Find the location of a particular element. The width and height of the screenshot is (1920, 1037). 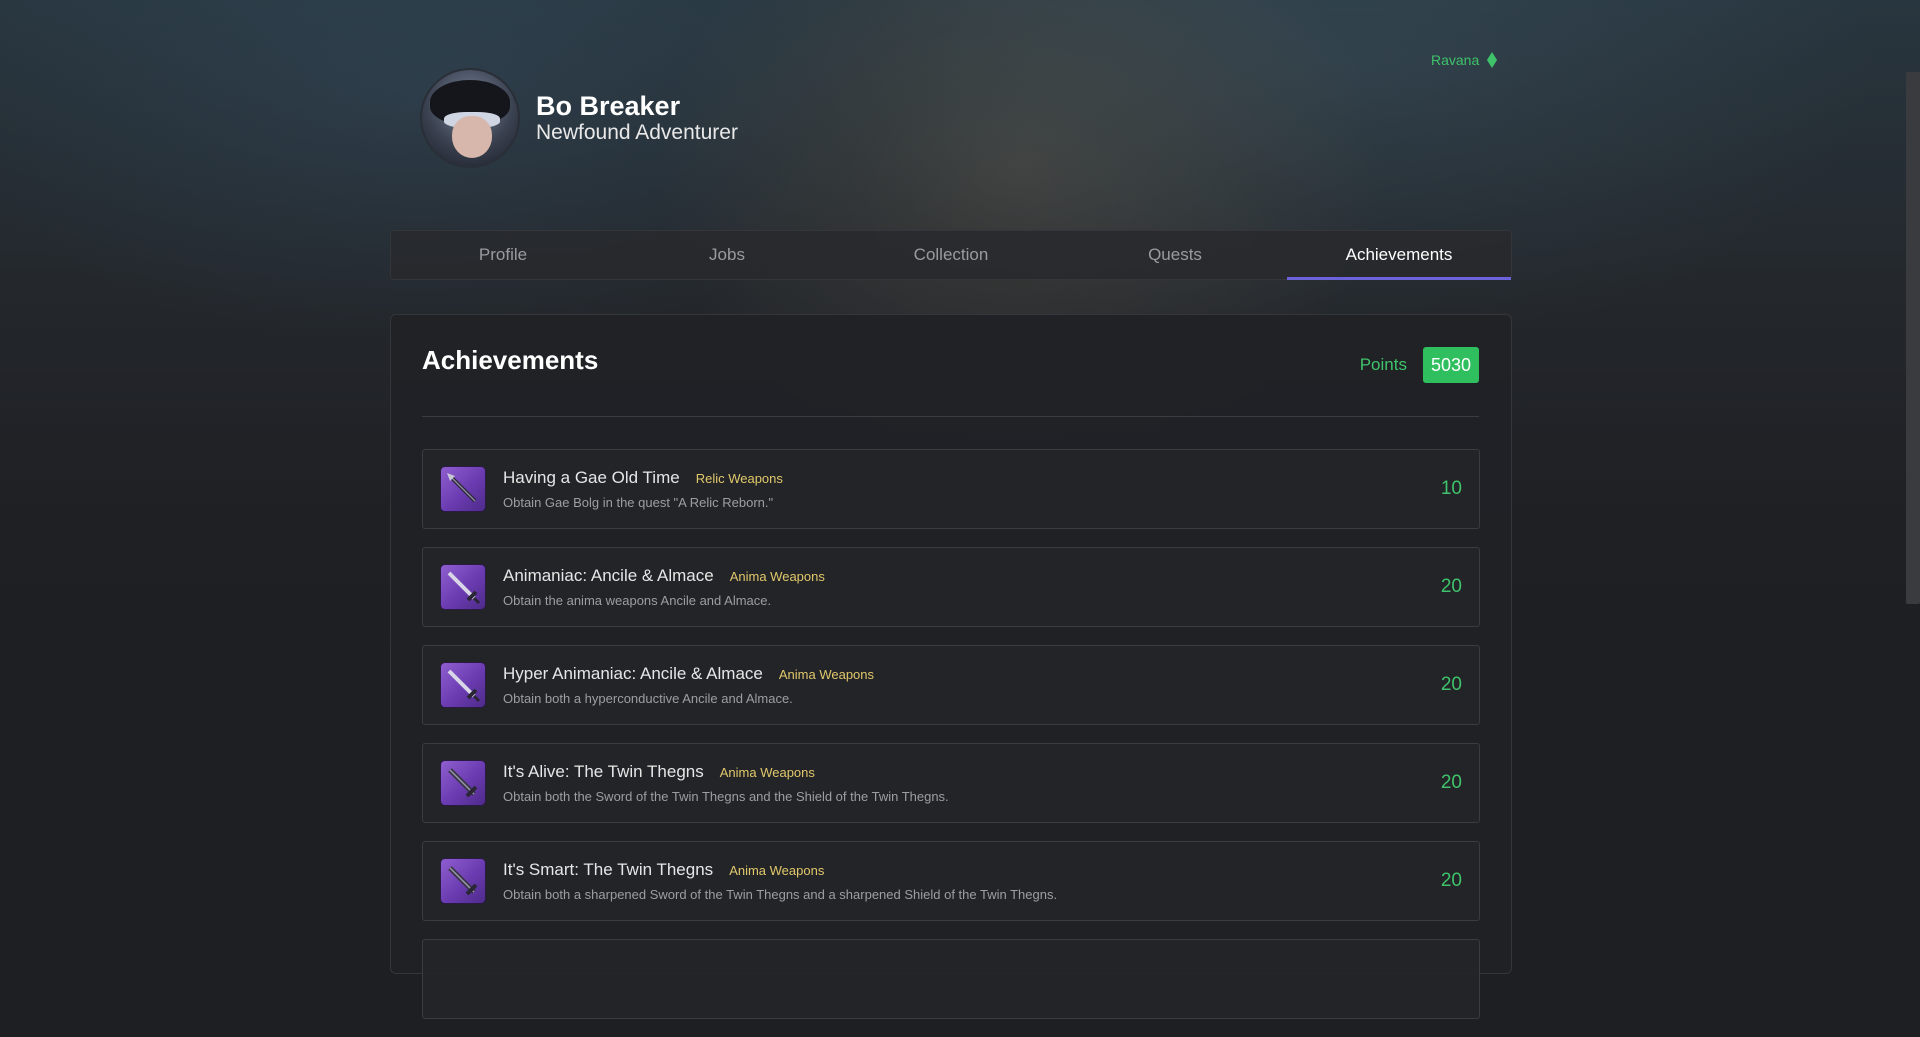

character-name: Bo Breaker is located at coordinates (608, 106).